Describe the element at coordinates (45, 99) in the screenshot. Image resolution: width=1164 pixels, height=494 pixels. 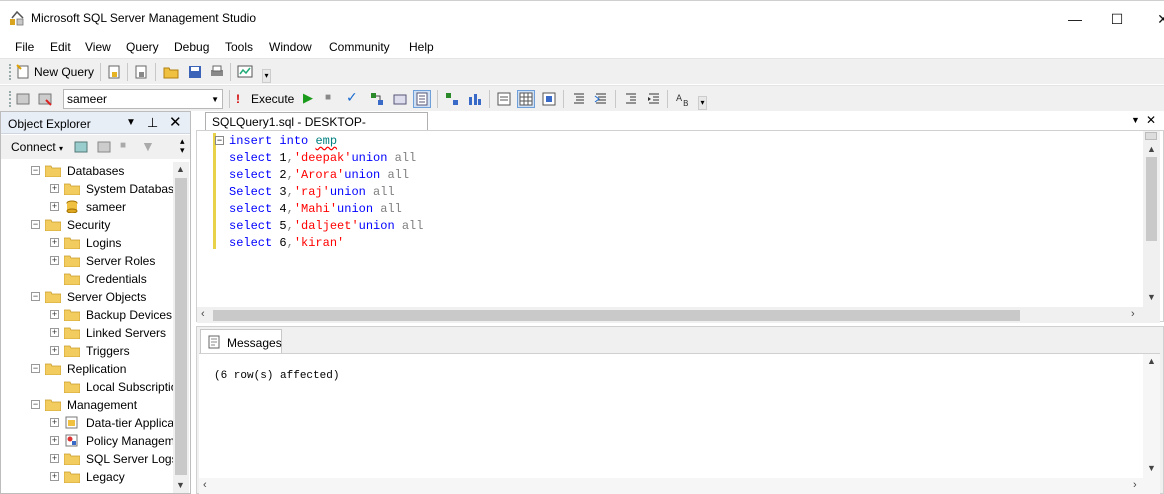
I see `change-connection-icon` at that location.